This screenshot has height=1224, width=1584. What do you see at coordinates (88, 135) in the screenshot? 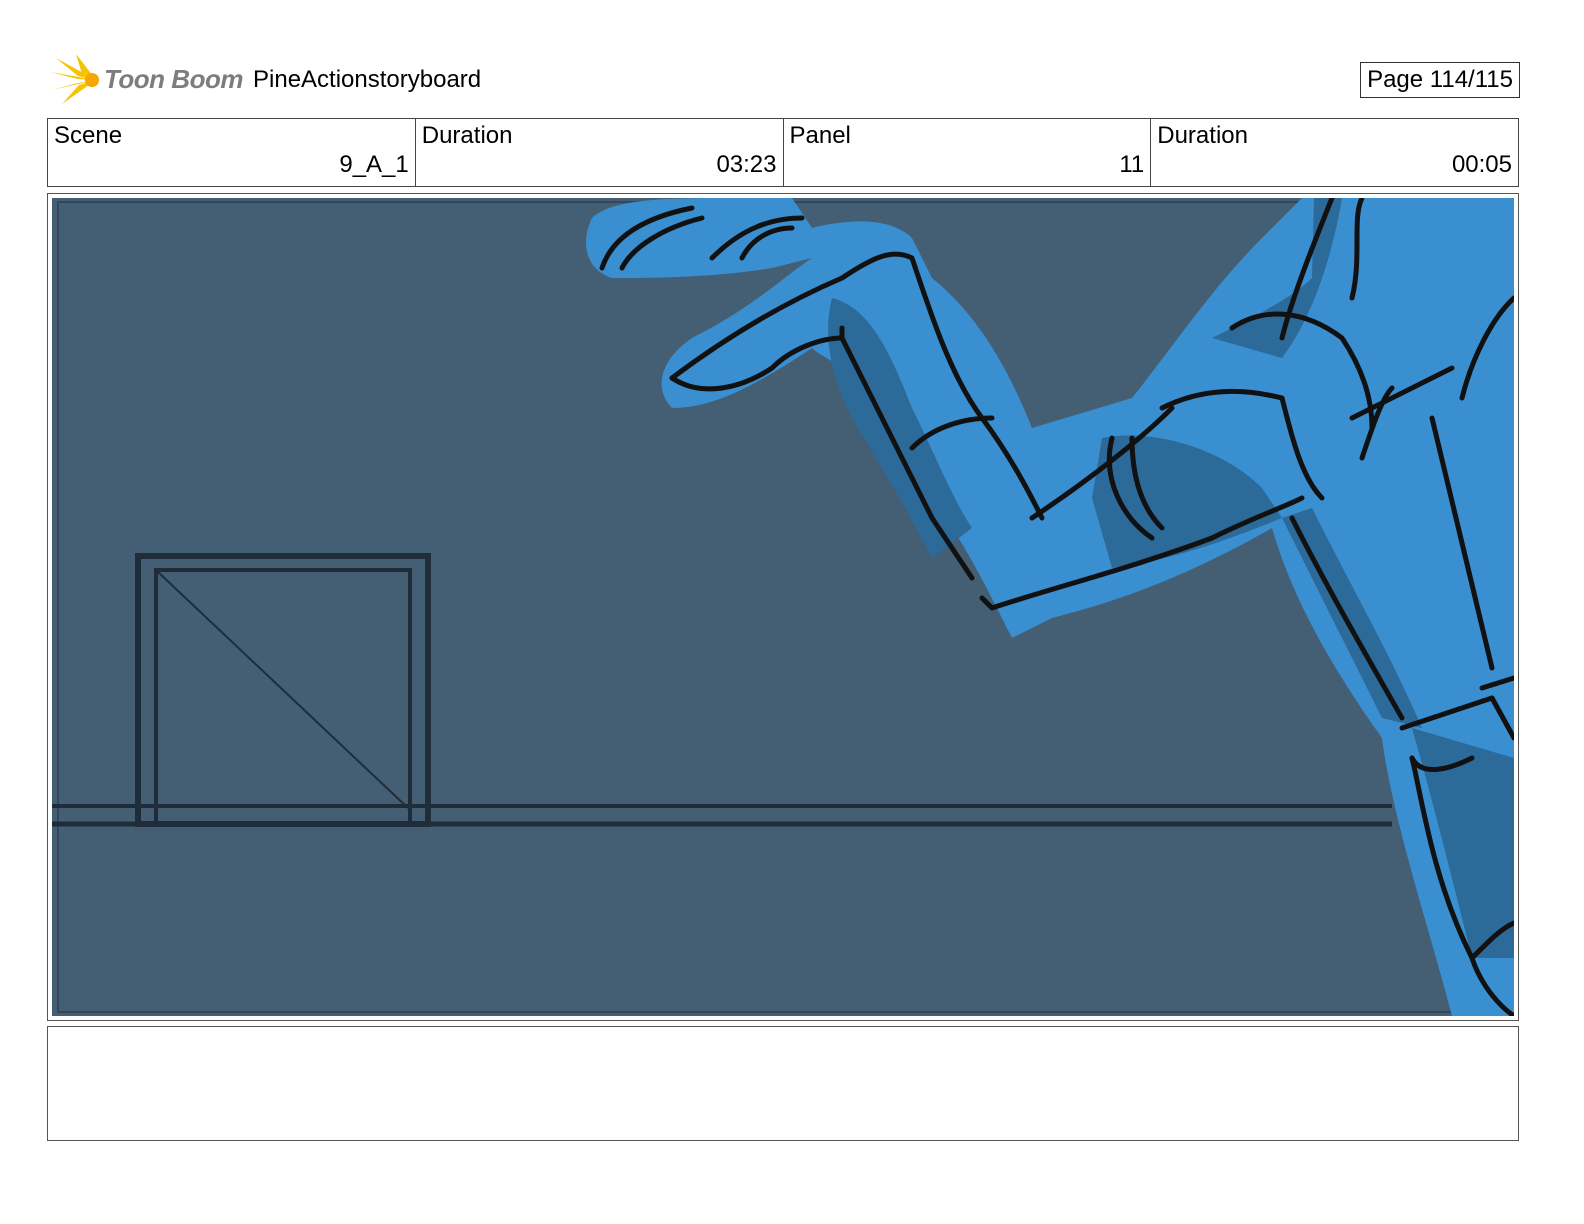
I see `scene-label: Scene` at bounding box center [88, 135].